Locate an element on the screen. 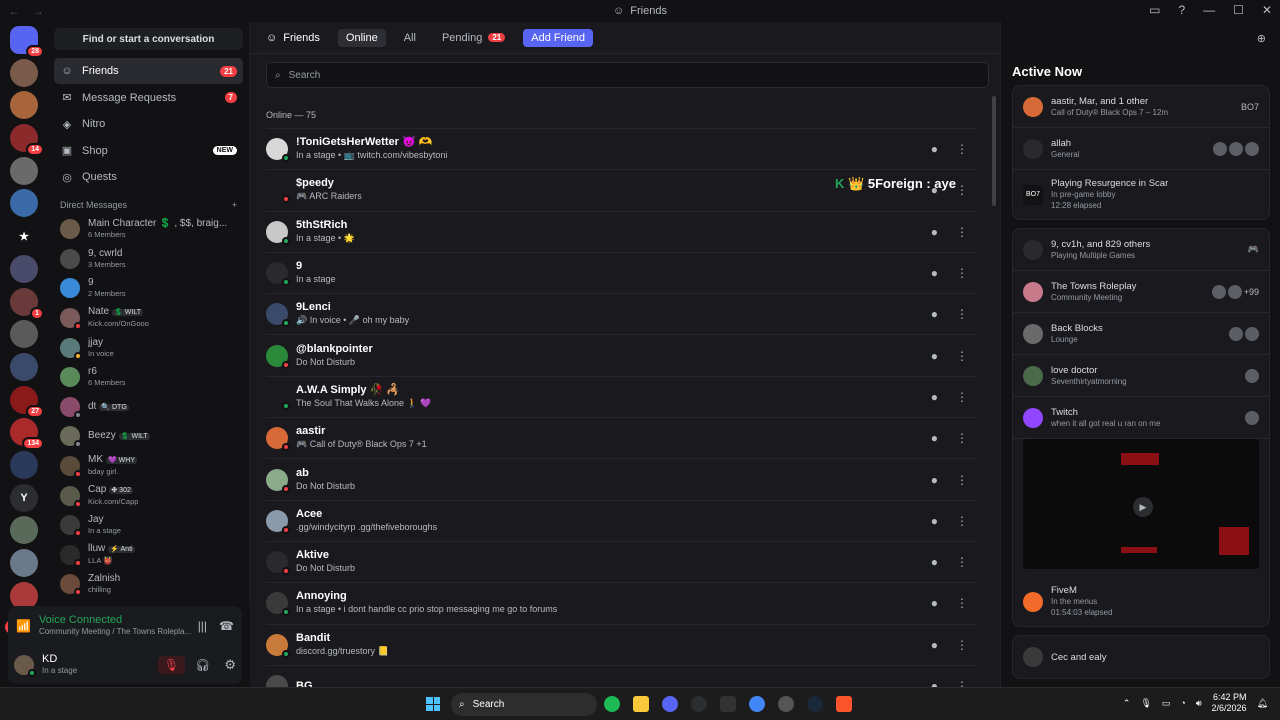  tray-chevron-icon: ⌃ is located at coordinates (1127, 703).